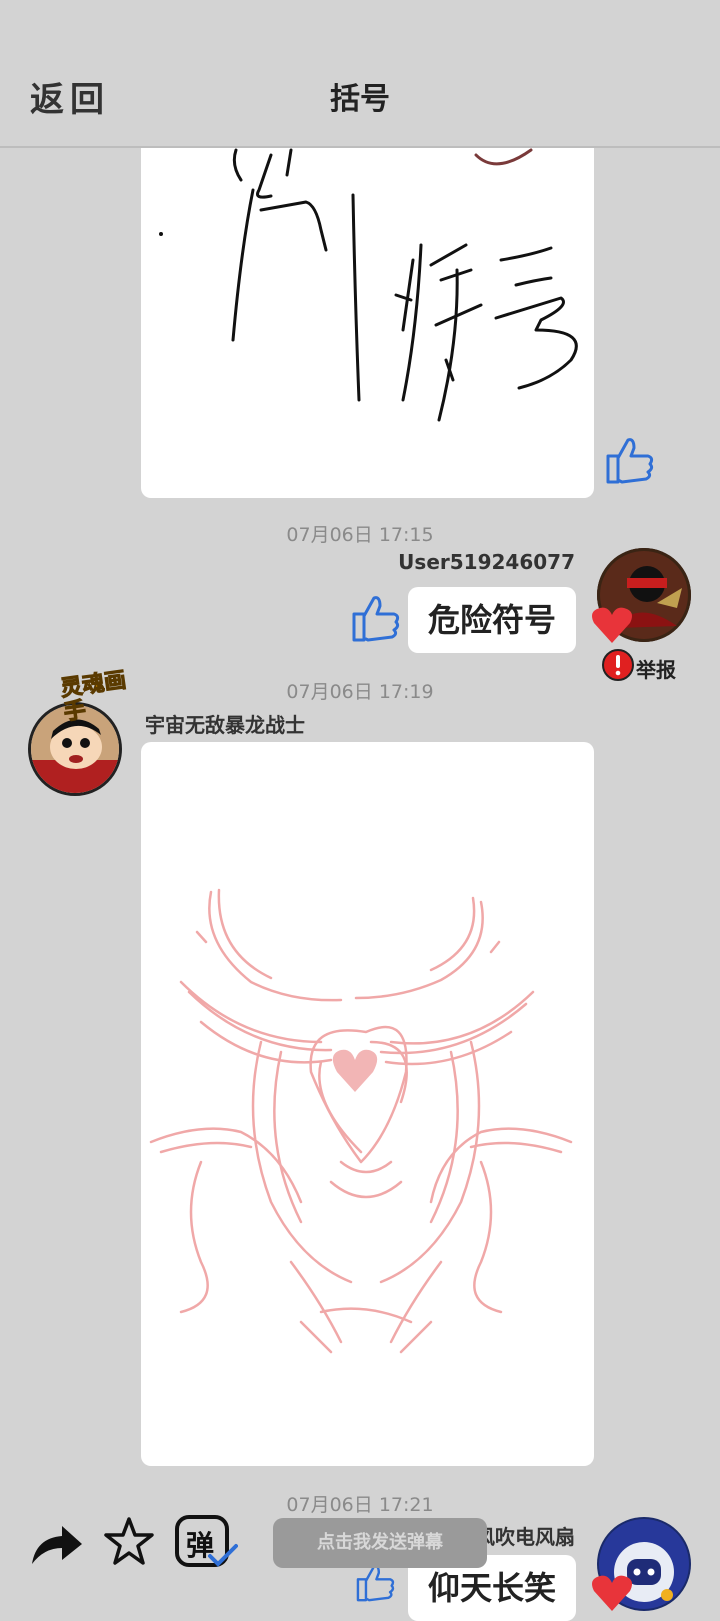  Describe the element at coordinates (360, 74) in the screenshot. I see `top-bar: 返回 括号` at that location.